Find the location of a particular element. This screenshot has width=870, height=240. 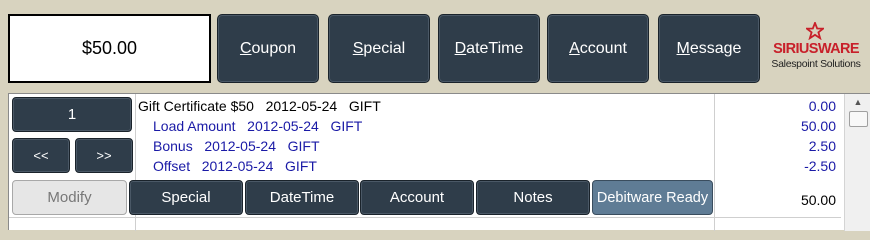

debitware-ready-label: Debitware Ready is located at coordinates (652, 197).